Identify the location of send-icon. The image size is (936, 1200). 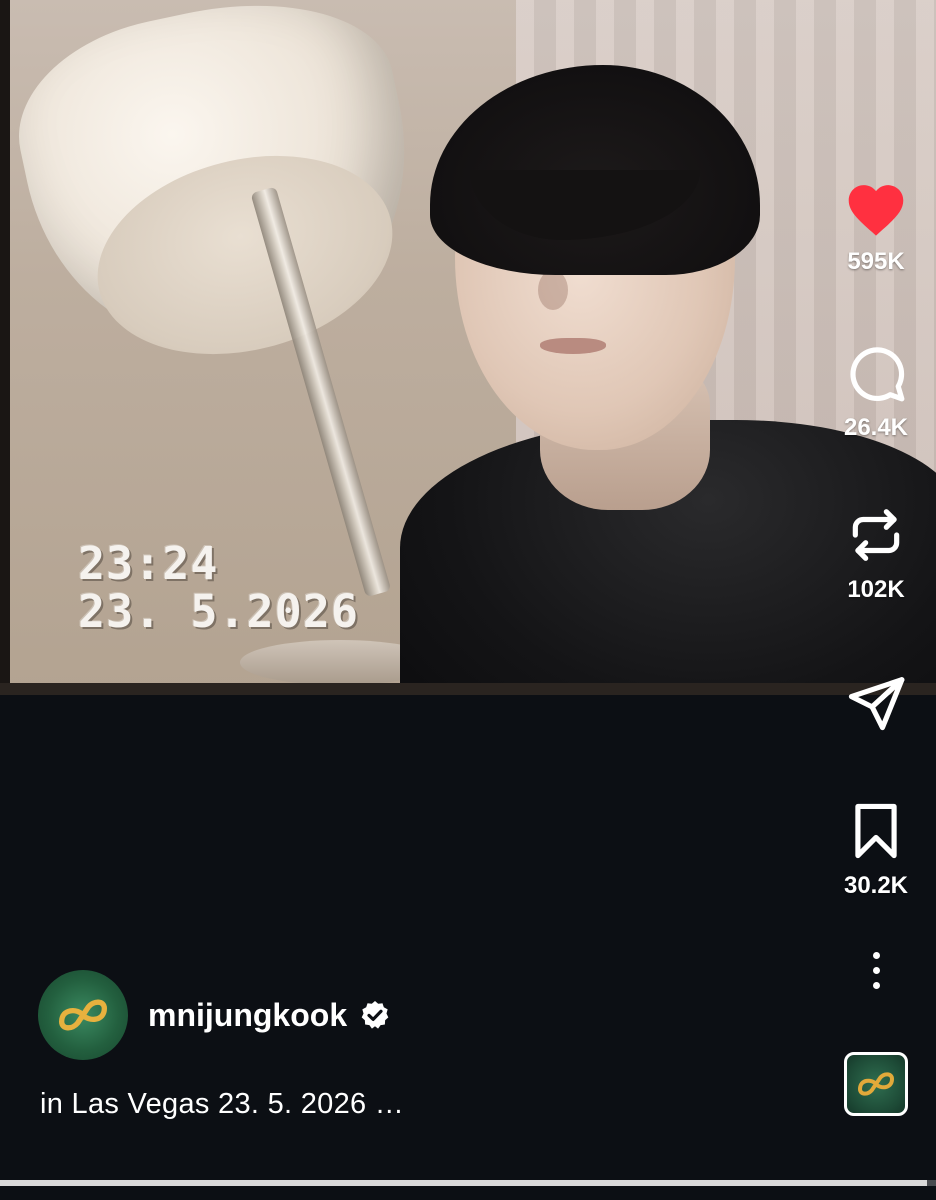
(876, 703).